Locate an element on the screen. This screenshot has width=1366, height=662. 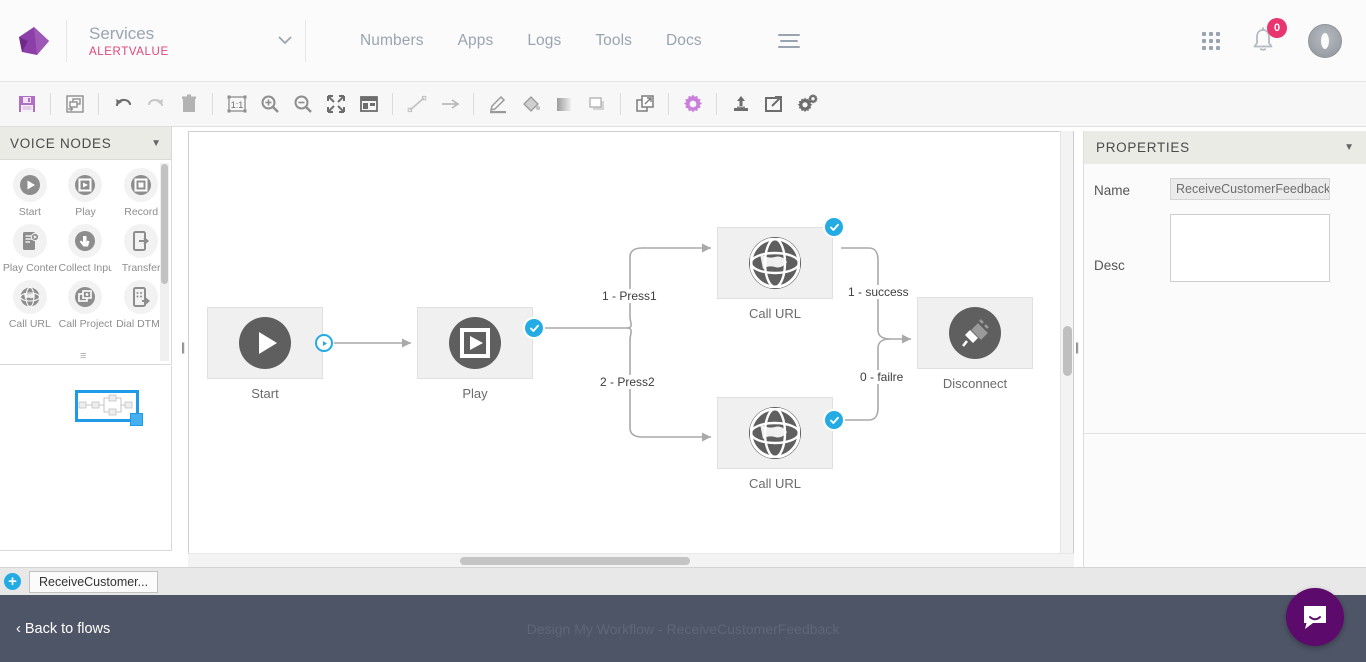
palette-item-play: Play is located at coordinates (86, 193).